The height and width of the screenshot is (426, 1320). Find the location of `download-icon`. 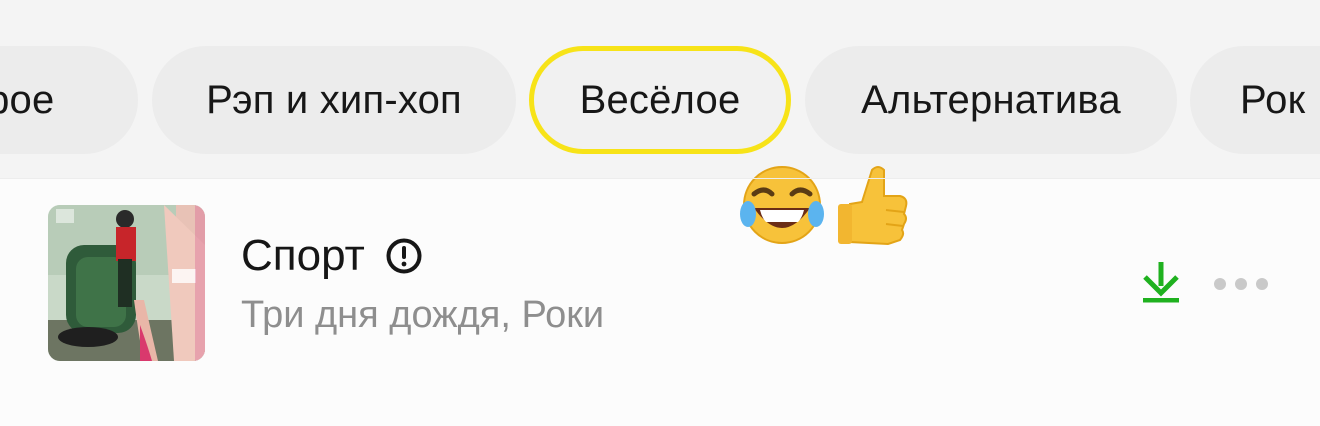

download-icon is located at coordinates (1161, 282).